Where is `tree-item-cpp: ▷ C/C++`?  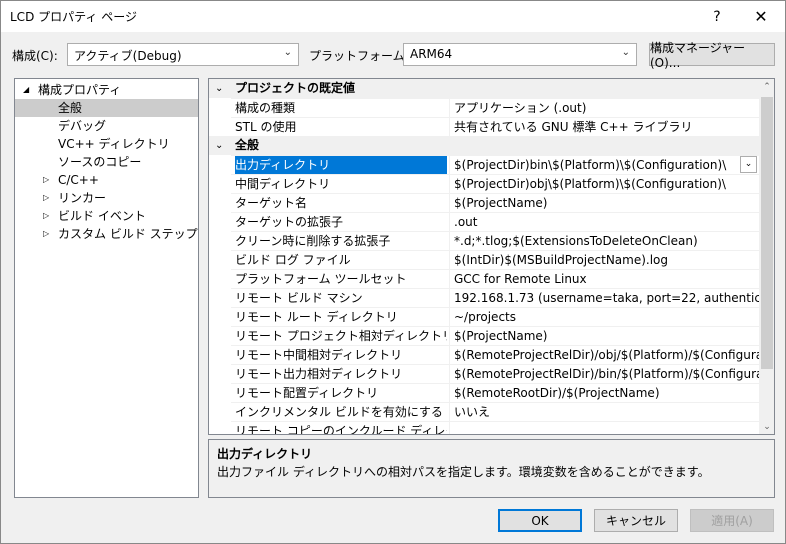 tree-item-cpp: ▷ C/C++ is located at coordinates (118, 180).